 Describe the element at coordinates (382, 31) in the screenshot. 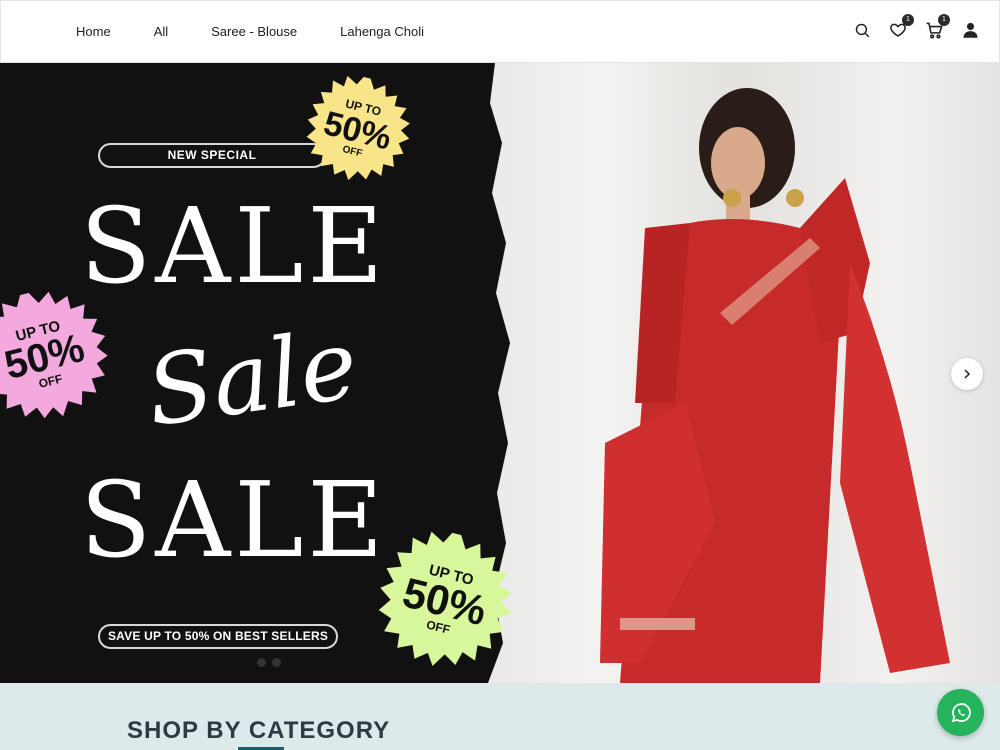

I see `nav-lahenga-choli: Lahenga Choli` at that location.